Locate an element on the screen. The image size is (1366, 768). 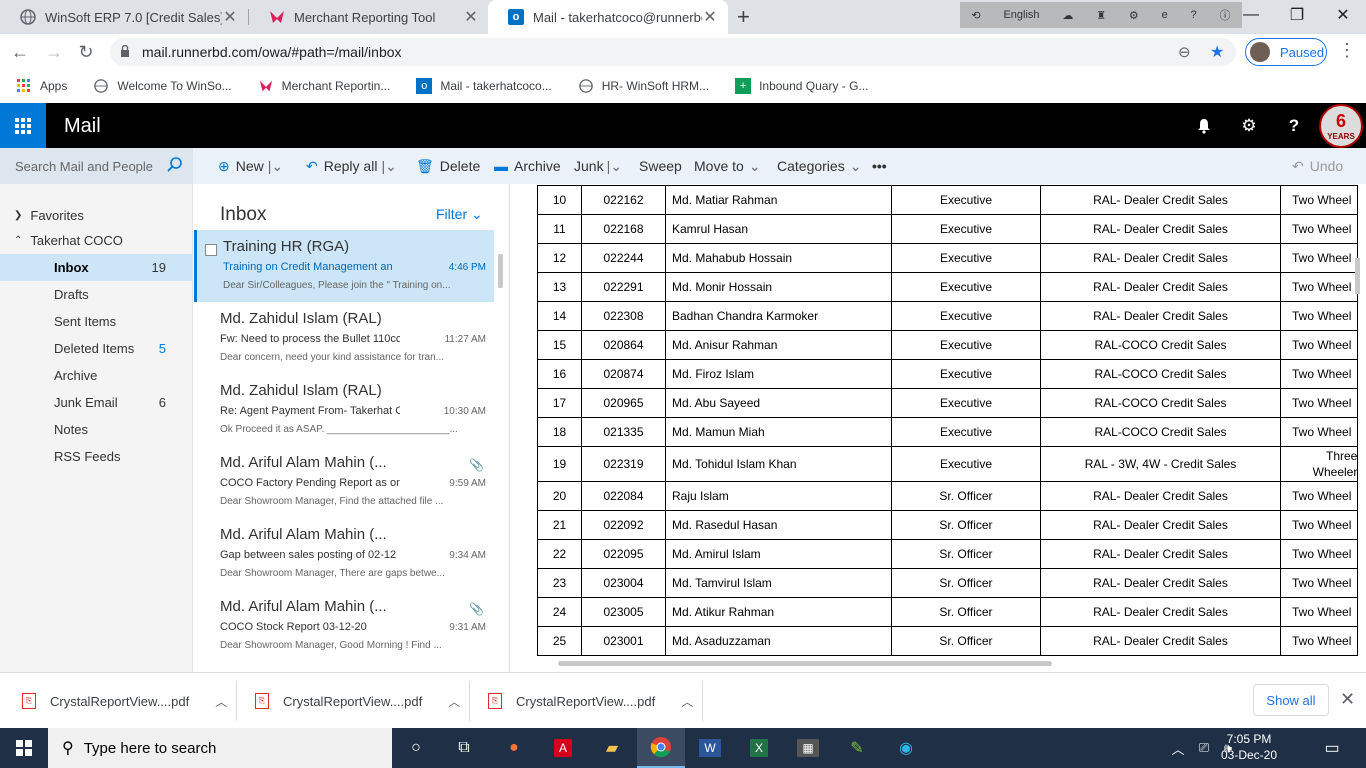
close-icon: ✕ is located at coordinates (1347, 699).